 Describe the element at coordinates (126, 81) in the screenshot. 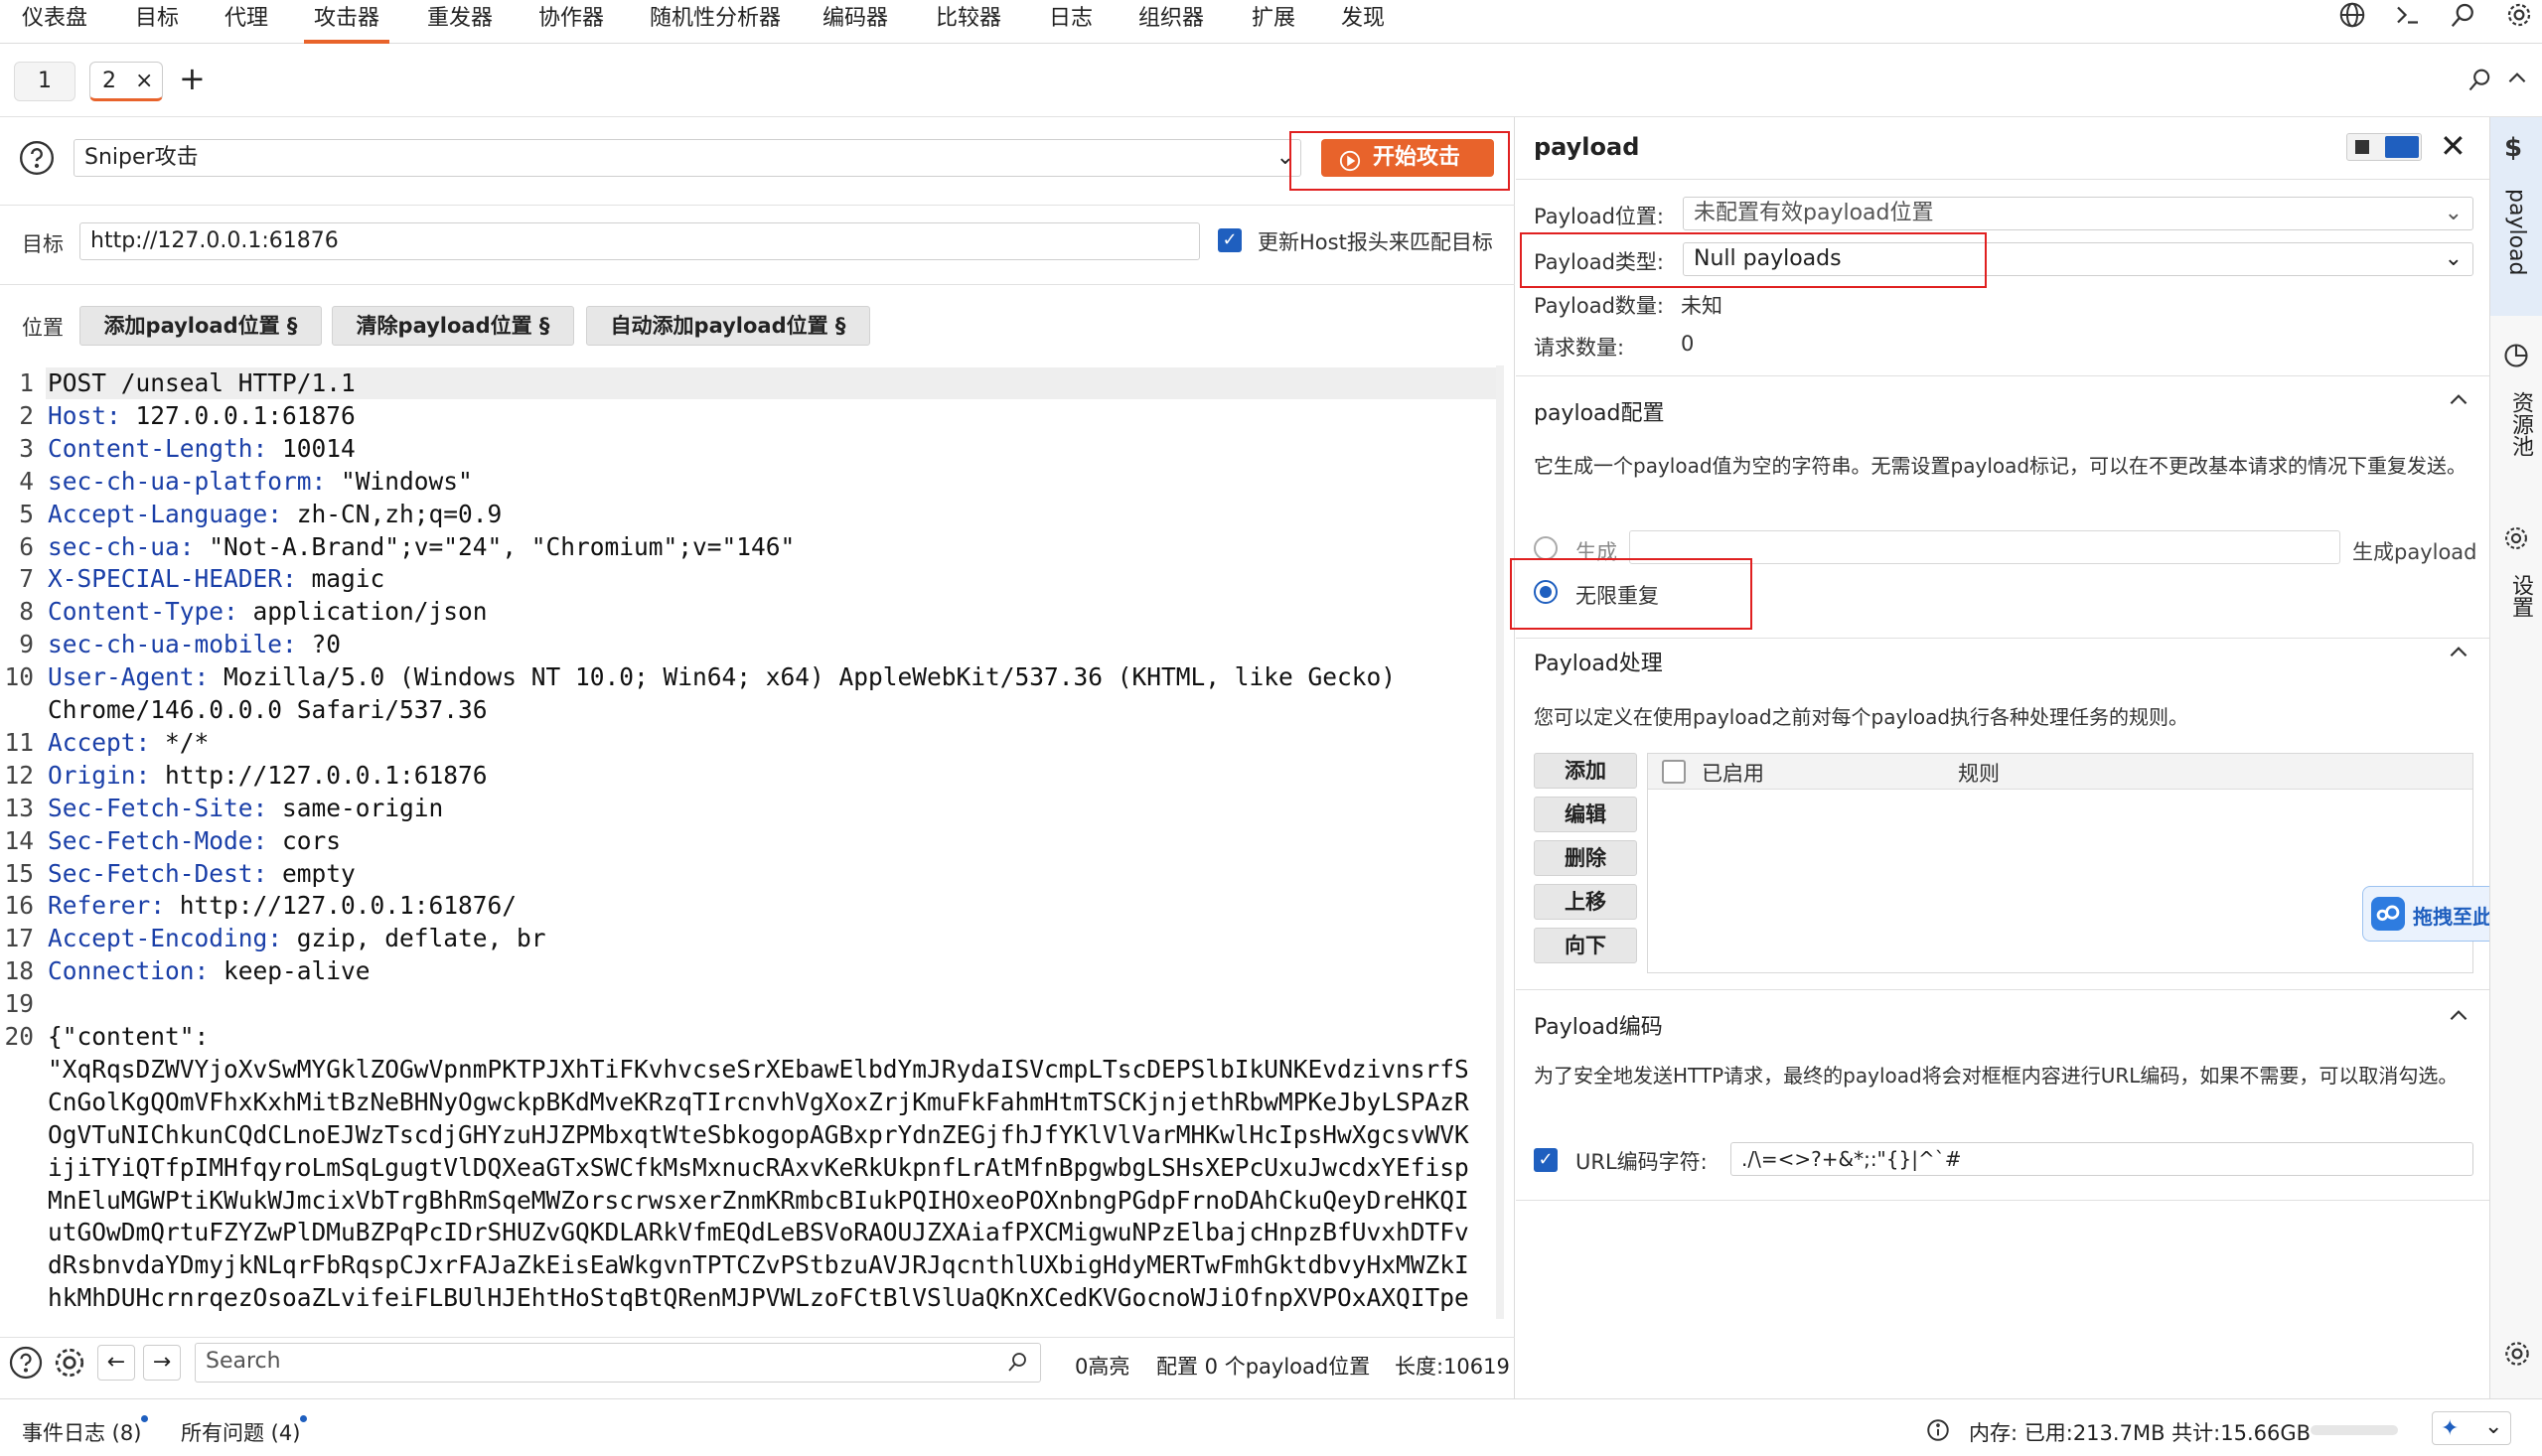

I see `tab-2: 2 ×` at that location.